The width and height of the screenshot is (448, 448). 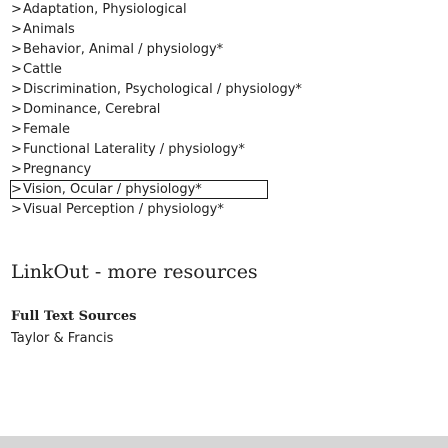 I want to click on mesh-term-item: > Pregnancy, so click(x=156, y=170).